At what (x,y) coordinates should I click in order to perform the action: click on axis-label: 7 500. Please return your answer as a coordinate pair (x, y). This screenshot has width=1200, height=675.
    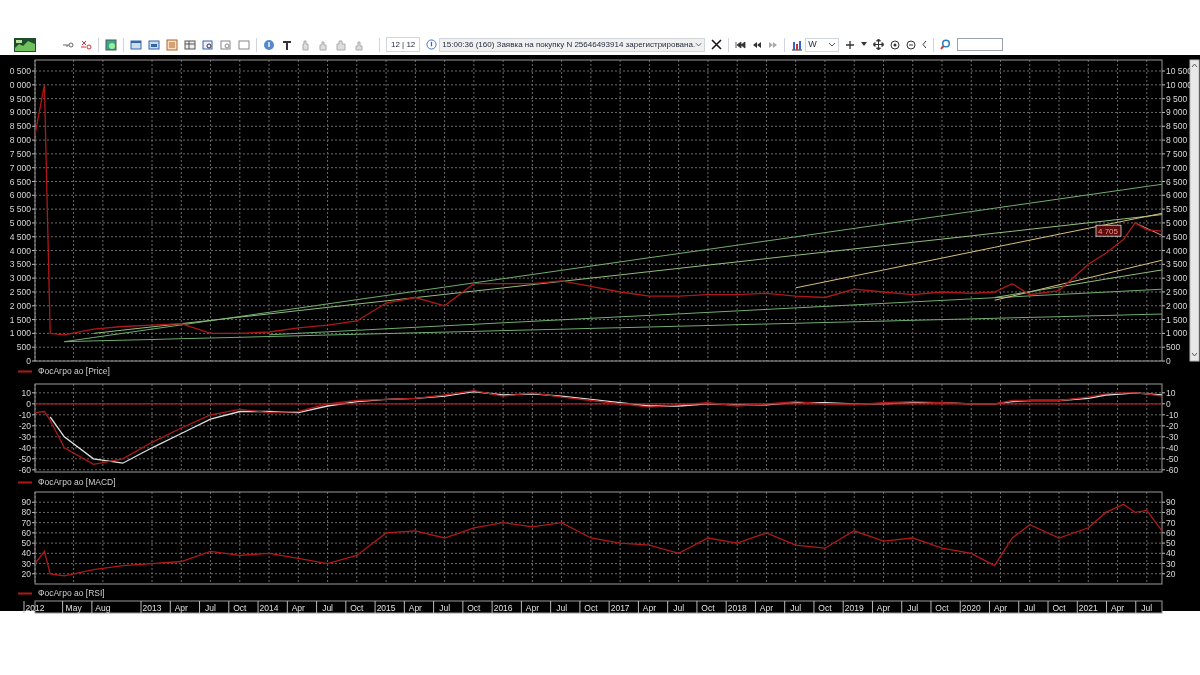
    Looking at the image, I should click on (1177, 153).